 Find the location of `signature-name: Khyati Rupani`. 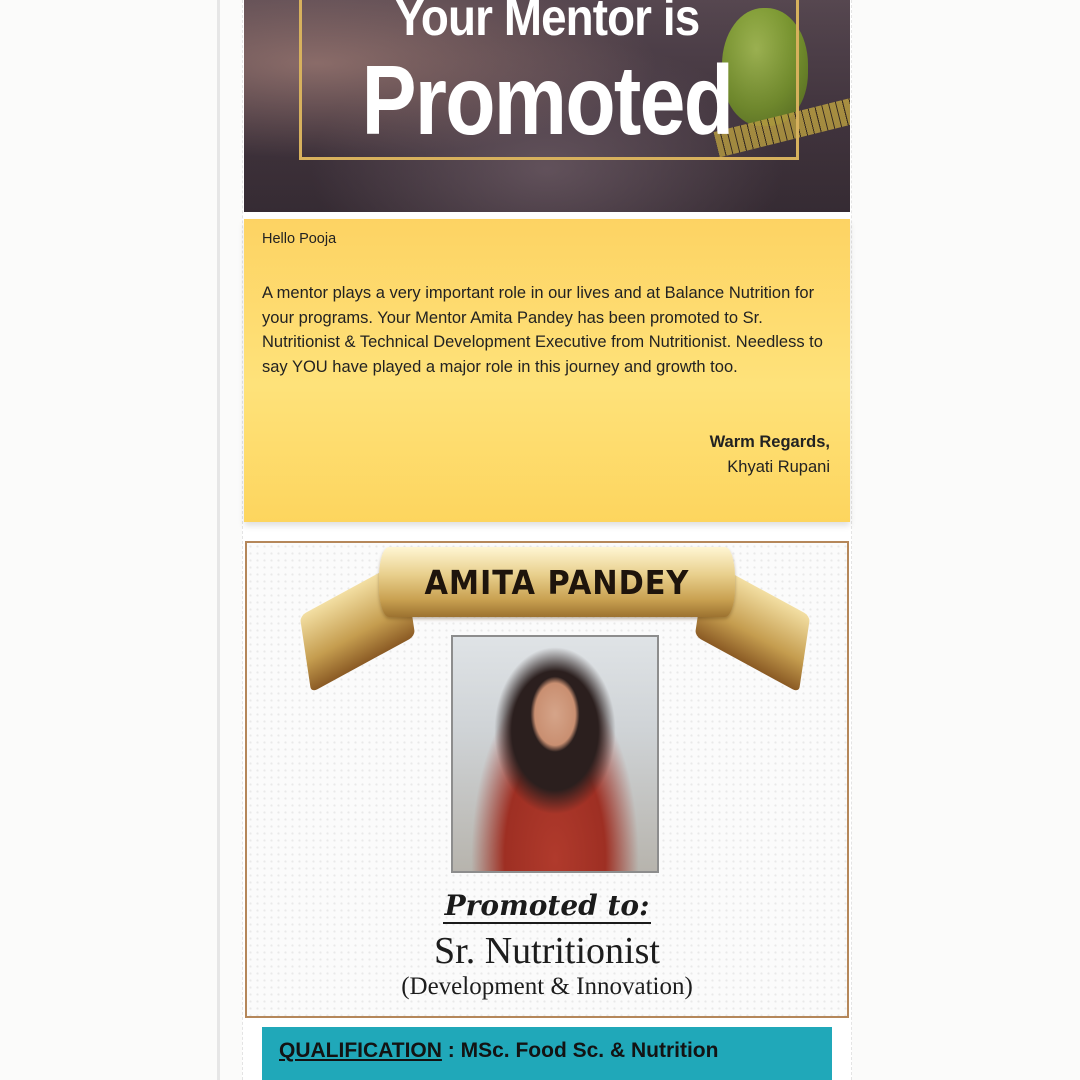

signature-name: Khyati Rupani is located at coordinates (778, 466).